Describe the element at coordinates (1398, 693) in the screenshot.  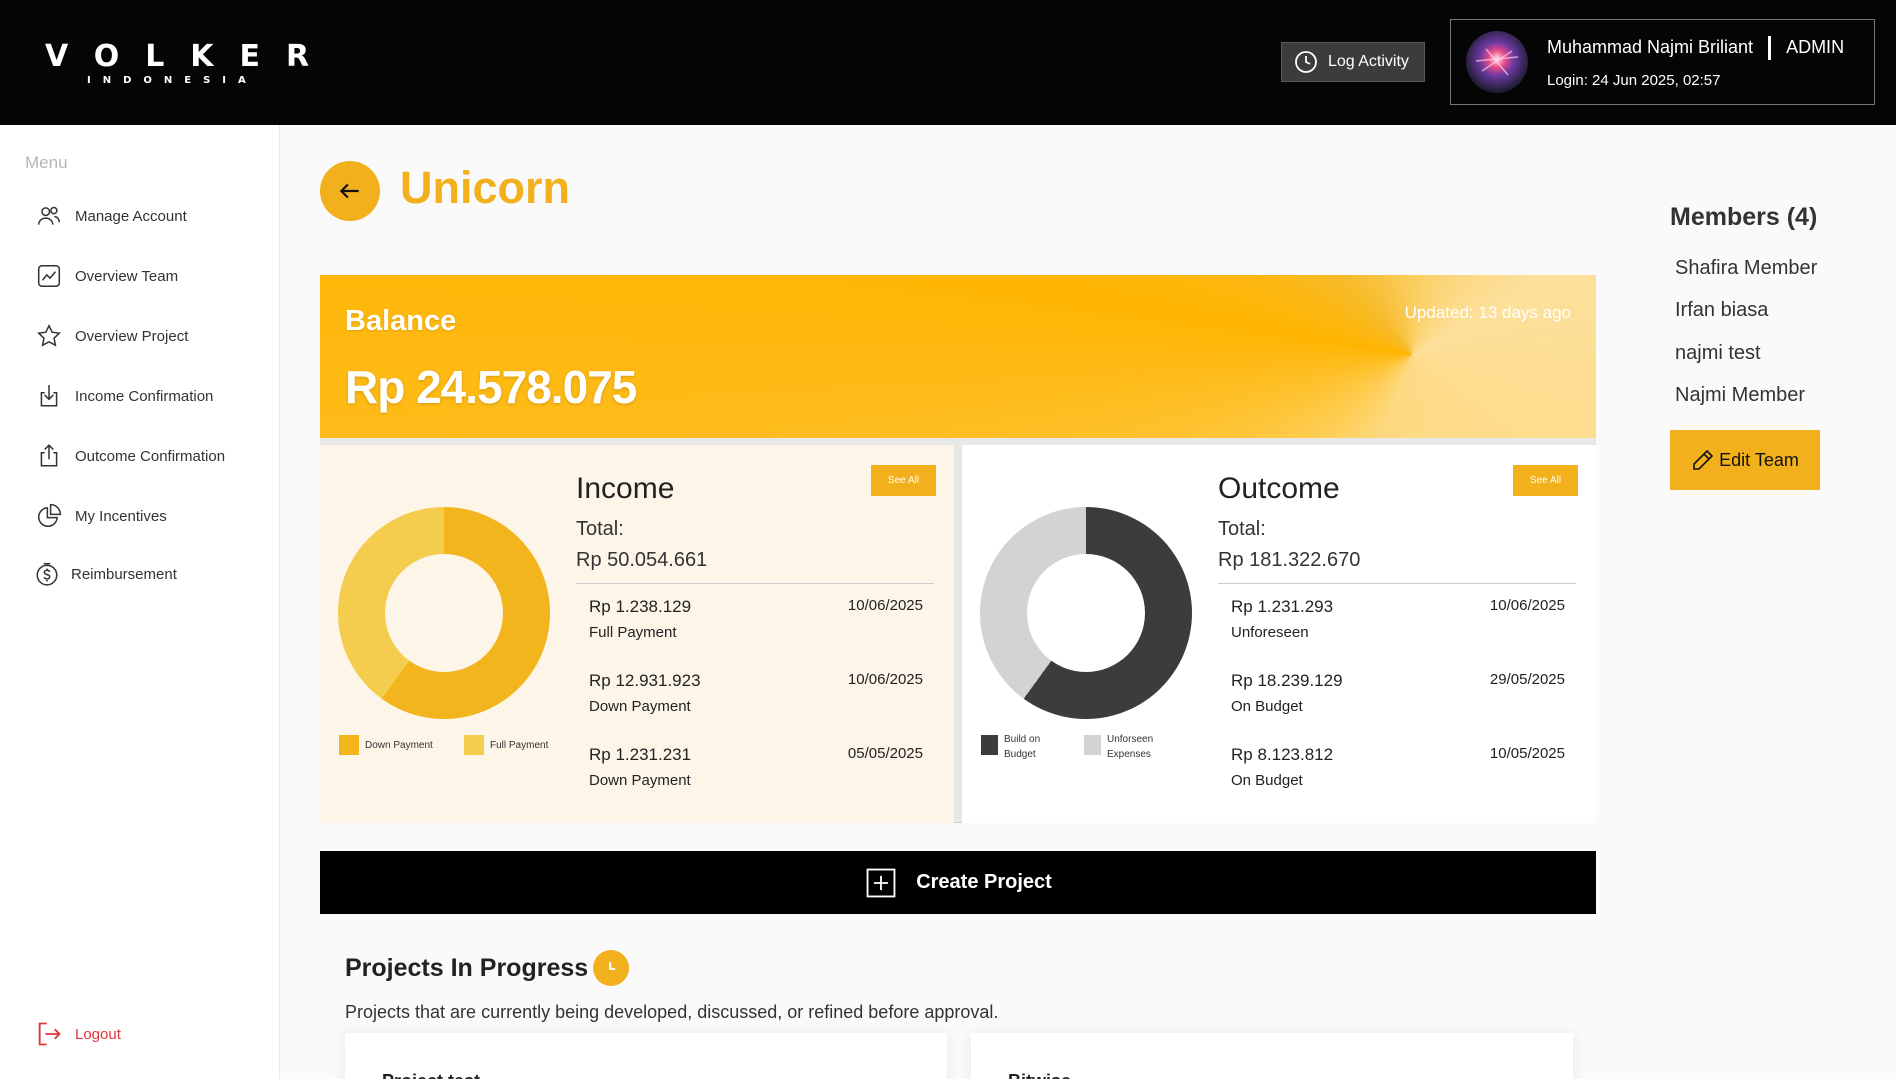
I see `outcome-transaction: Rp 18.239.129 On Budget 29/05/2025` at that location.